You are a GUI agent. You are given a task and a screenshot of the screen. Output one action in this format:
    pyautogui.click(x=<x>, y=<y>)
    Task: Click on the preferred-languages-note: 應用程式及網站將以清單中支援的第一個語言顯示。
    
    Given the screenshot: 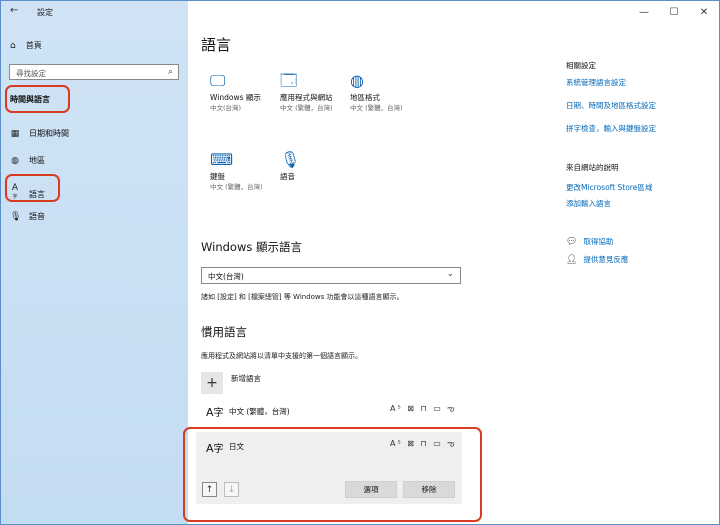 What is the action you would take?
    pyautogui.click(x=281, y=356)
    